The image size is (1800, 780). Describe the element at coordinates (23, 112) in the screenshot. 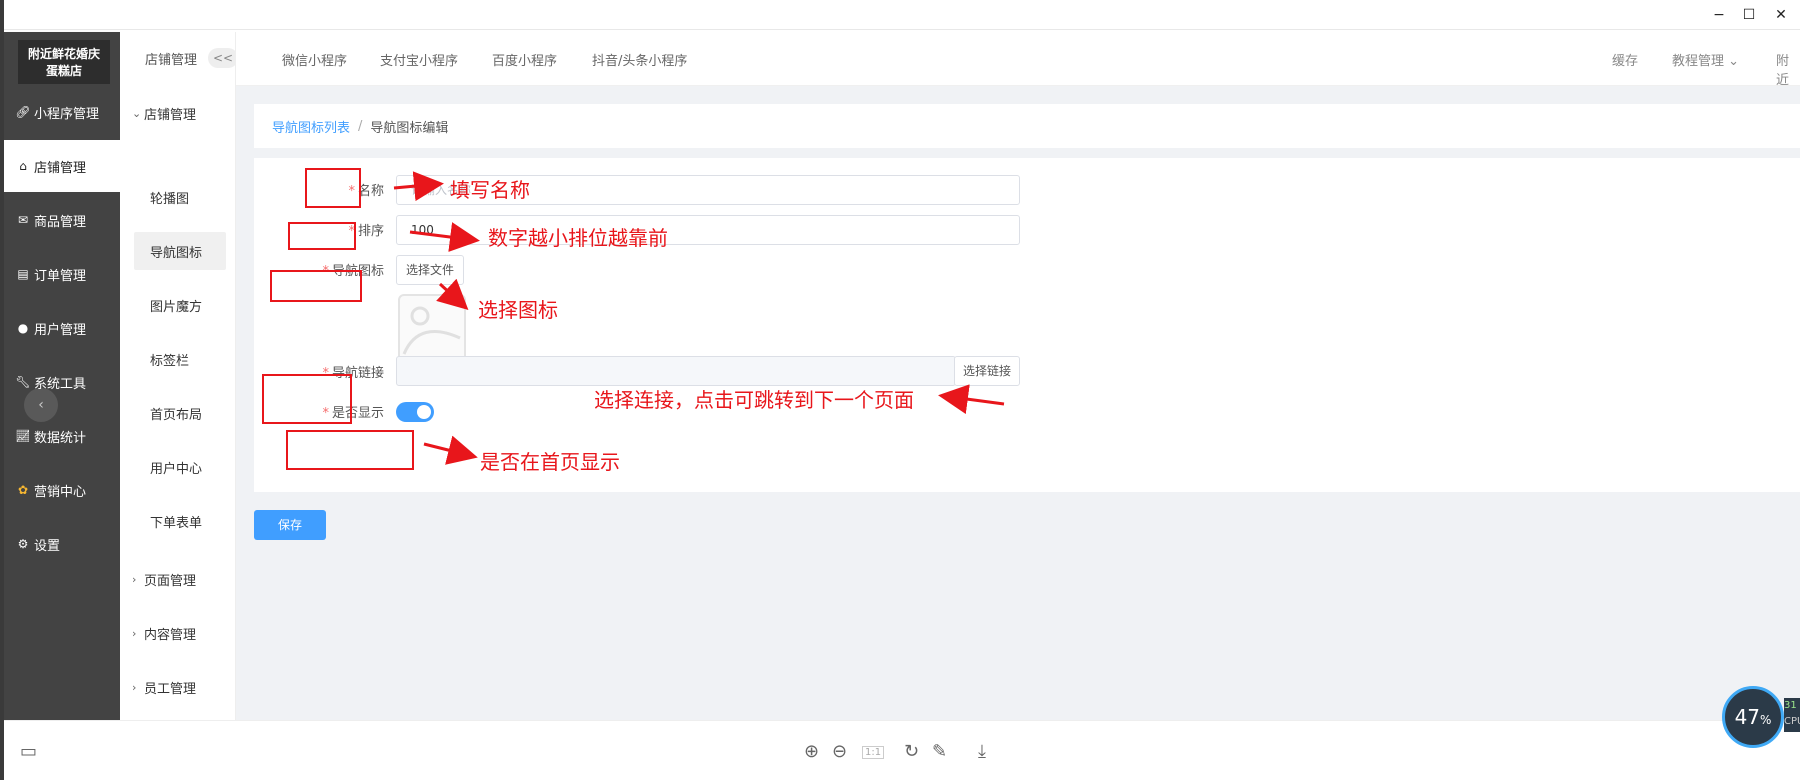

I see `link-icon: 🔗︎` at that location.